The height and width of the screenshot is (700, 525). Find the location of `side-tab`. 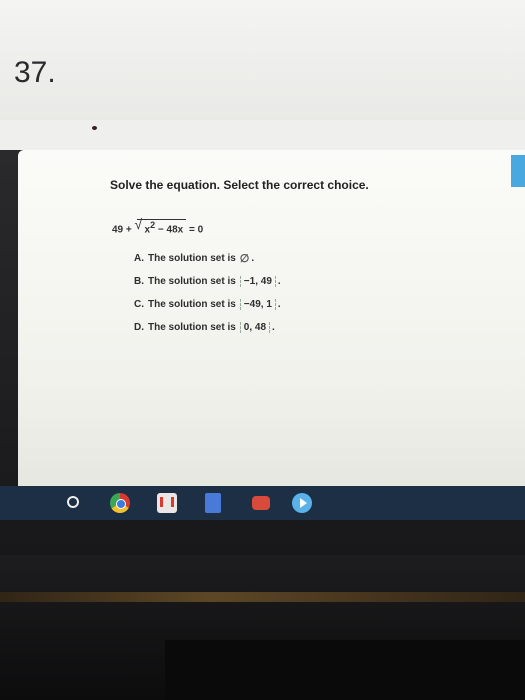

side-tab is located at coordinates (518, 171).